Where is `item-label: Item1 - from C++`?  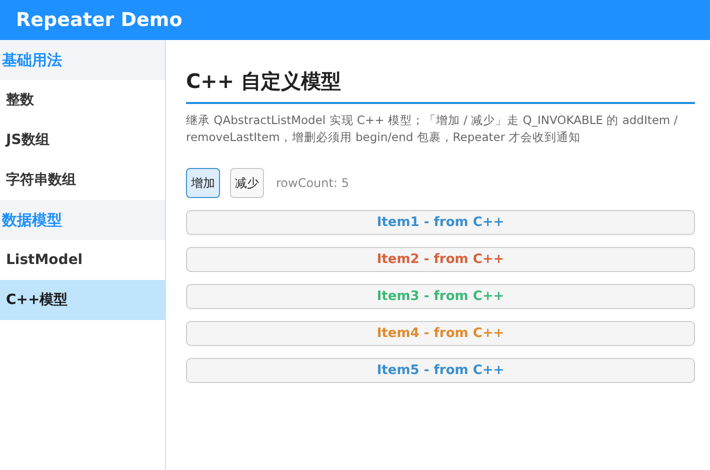 item-label: Item1 - from C++ is located at coordinates (440, 223).